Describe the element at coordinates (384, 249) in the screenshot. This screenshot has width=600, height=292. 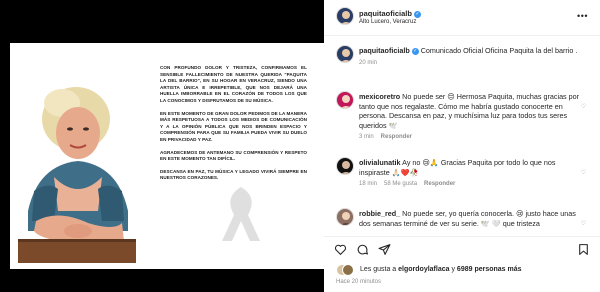
I see `share-icon` at that location.